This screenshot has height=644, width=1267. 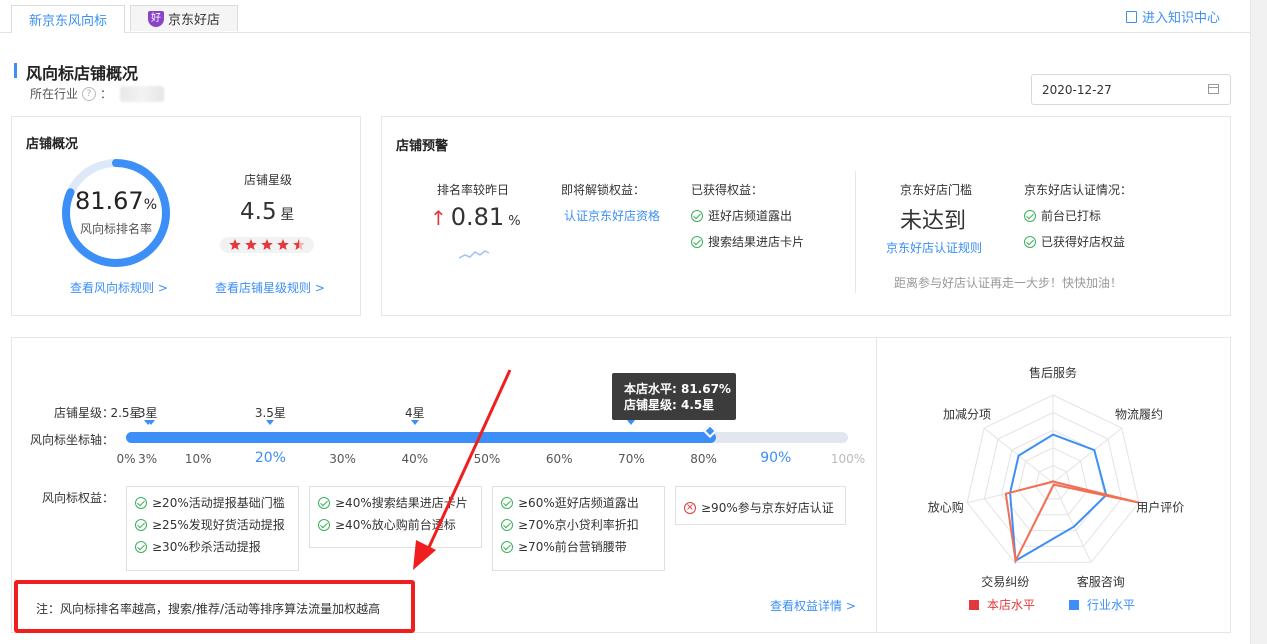 I want to click on benefit-item: ≥60%逛好店频道露出, so click(x=578, y=502).